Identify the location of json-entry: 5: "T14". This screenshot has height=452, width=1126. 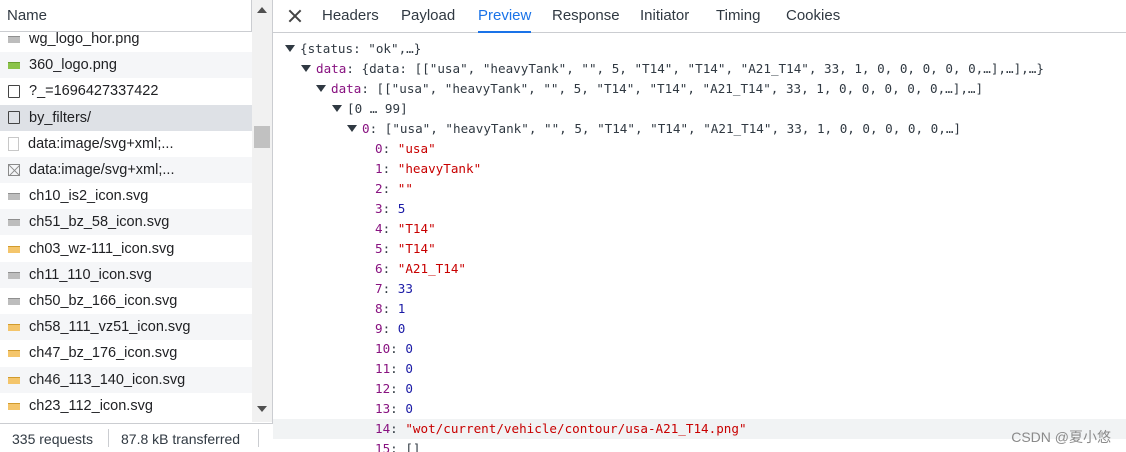
(405, 249).